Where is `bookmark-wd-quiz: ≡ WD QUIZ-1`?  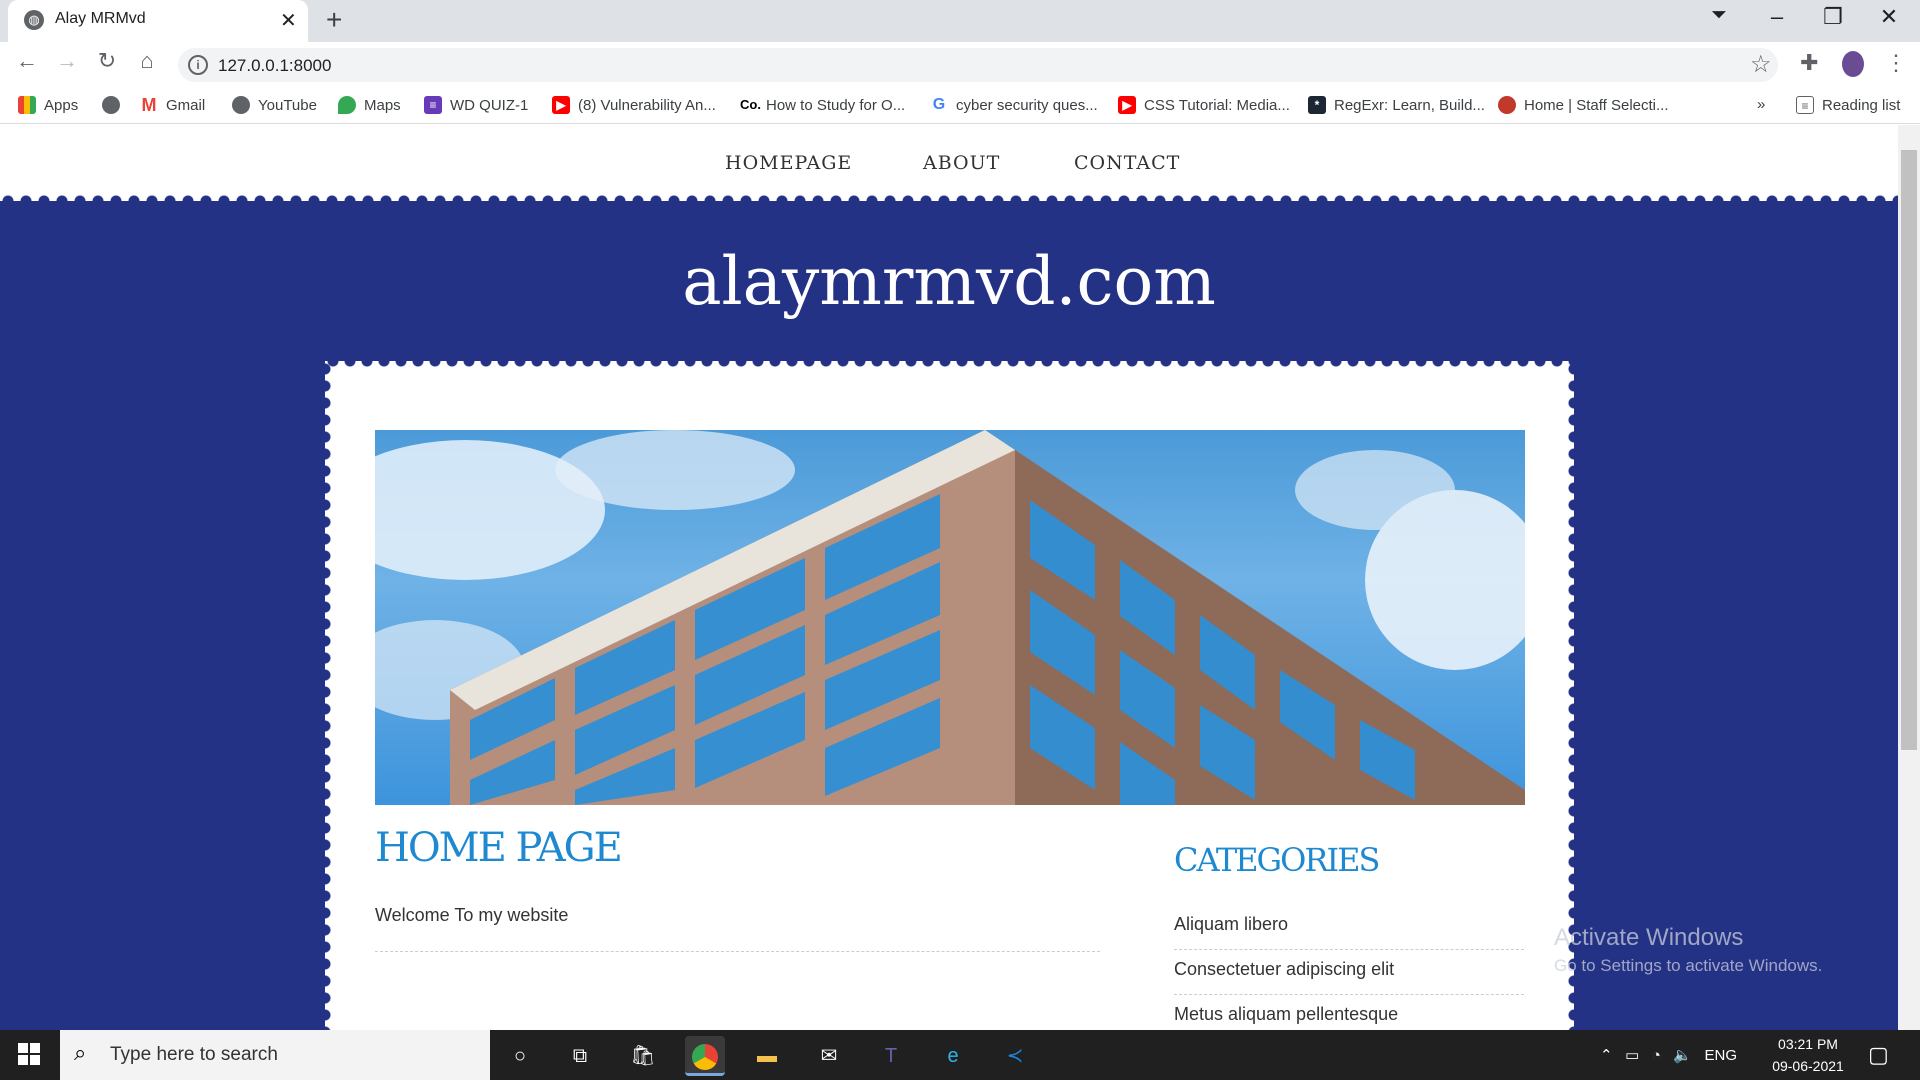
bookmark-wd-quiz: ≡ WD QUIZ-1 is located at coordinates (476, 105).